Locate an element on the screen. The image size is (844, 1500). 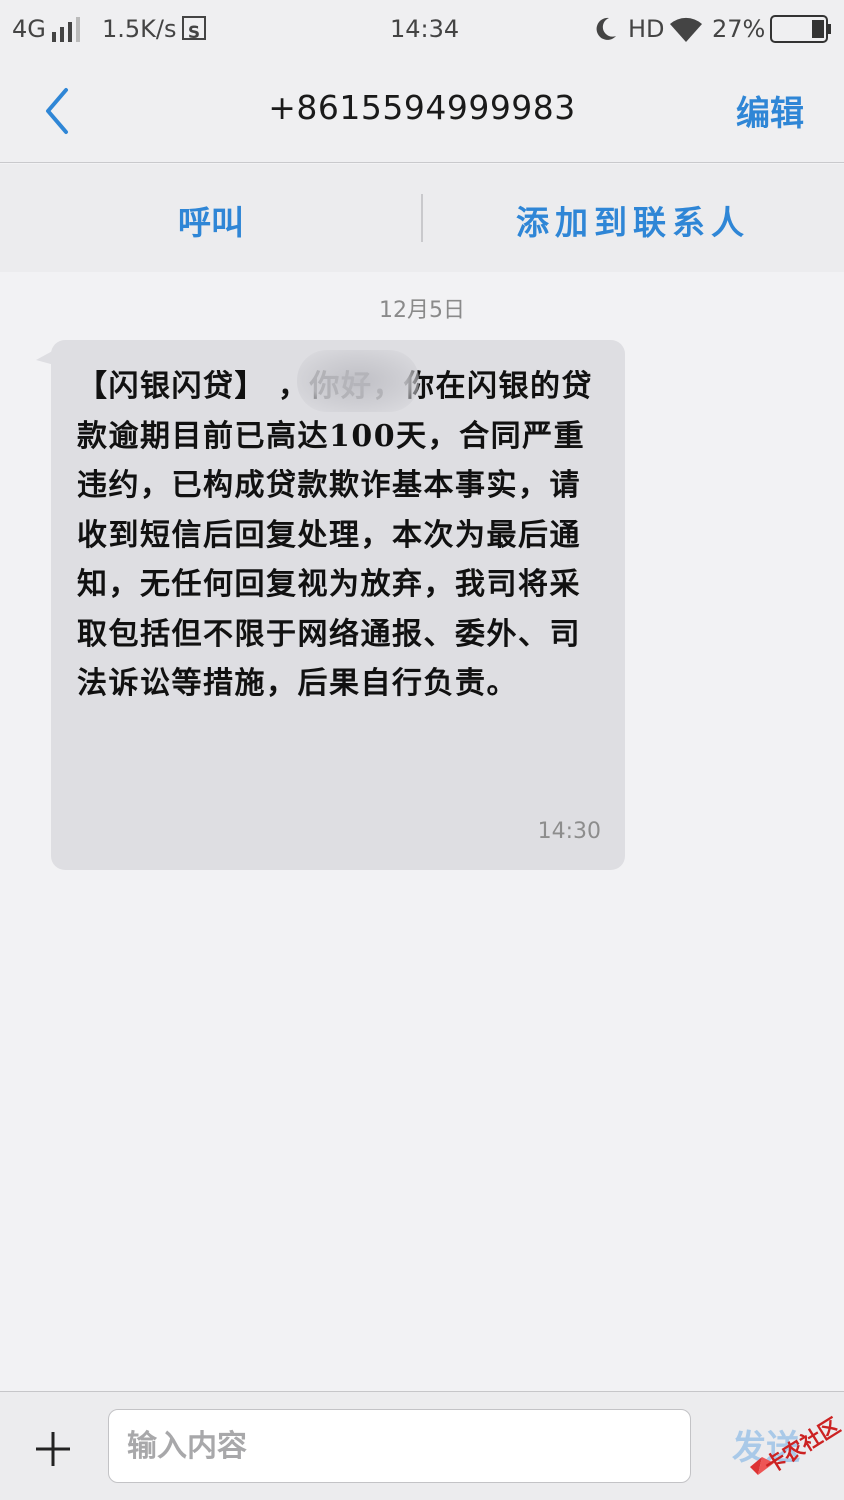
composer-bar: 发送 is located at coordinates (422, 1445).